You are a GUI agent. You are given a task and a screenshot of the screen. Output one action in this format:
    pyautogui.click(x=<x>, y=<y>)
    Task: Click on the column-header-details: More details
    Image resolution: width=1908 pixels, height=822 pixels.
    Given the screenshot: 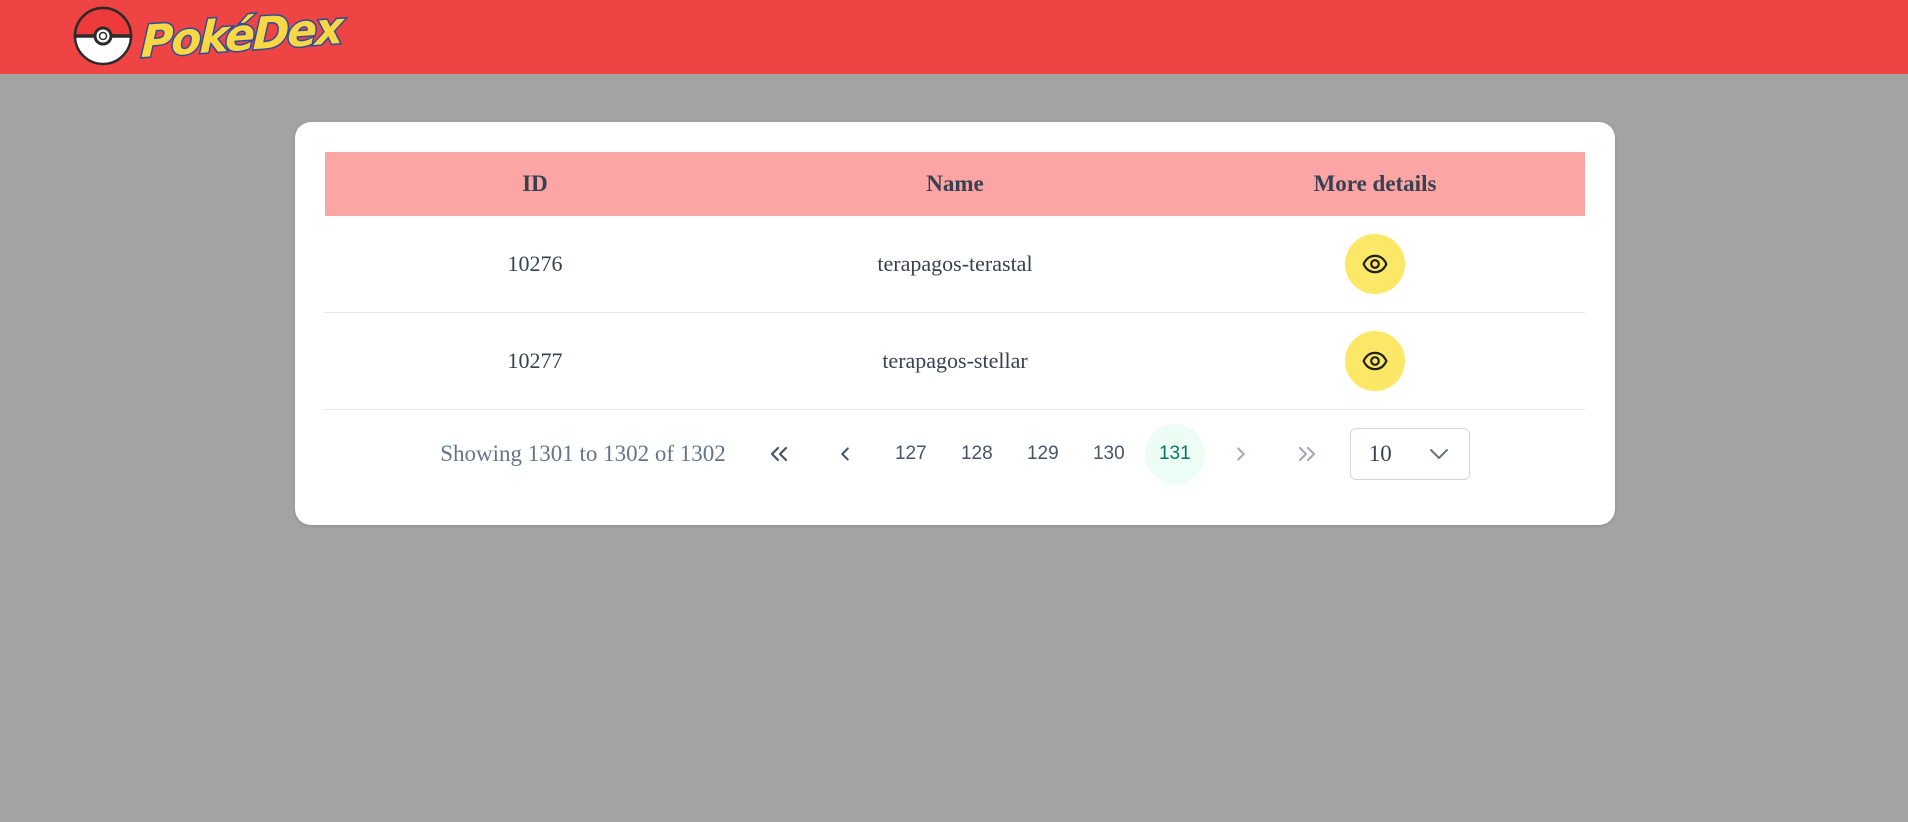 What is the action you would take?
    pyautogui.click(x=1375, y=184)
    